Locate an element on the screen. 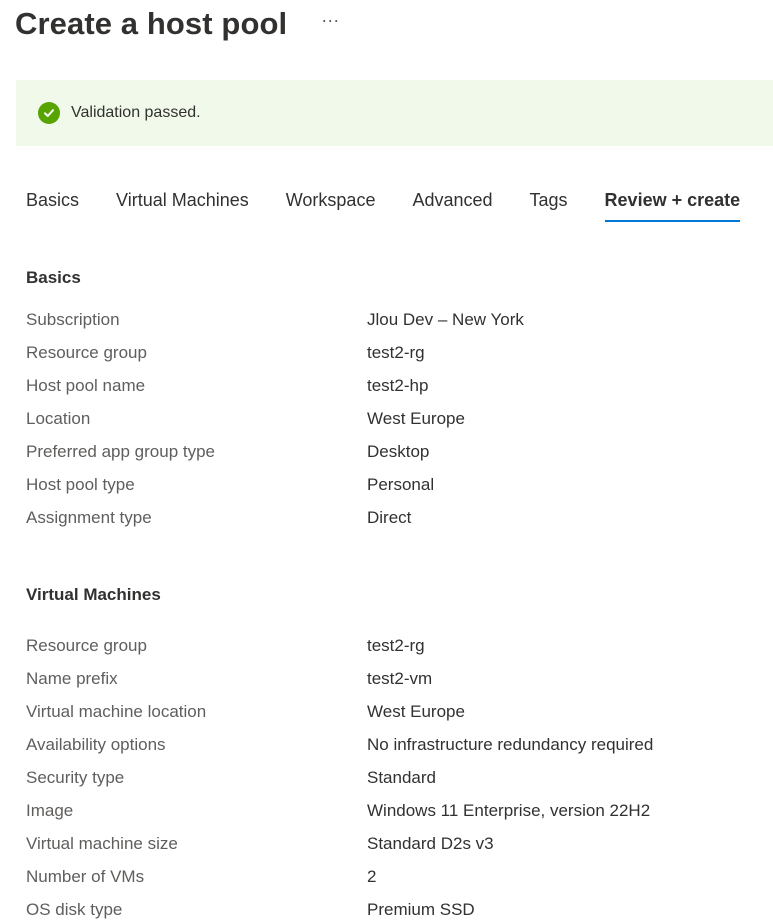  tab-basics: Basics is located at coordinates (52, 204).